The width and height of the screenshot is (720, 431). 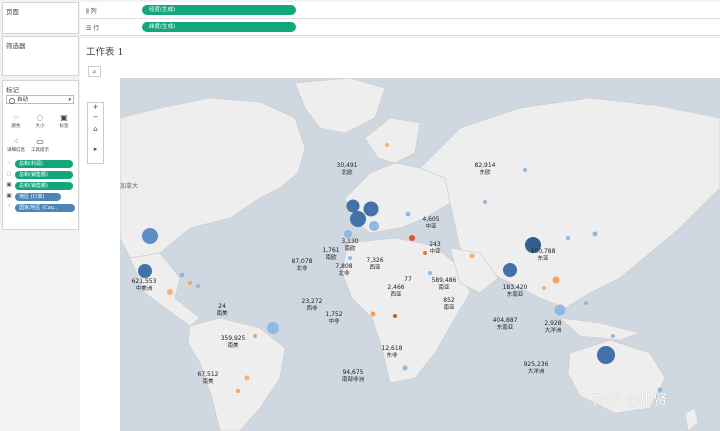 What do you see at coordinates (12, 12) in the screenshot?
I see `pages-title: 页面` at bounding box center [12, 12].